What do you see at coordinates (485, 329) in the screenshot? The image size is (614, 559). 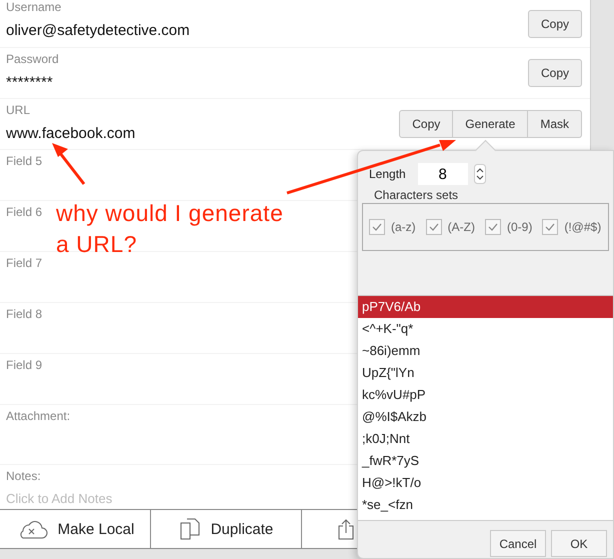 I see `password-item: <^+K-"q*` at bounding box center [485, 329].